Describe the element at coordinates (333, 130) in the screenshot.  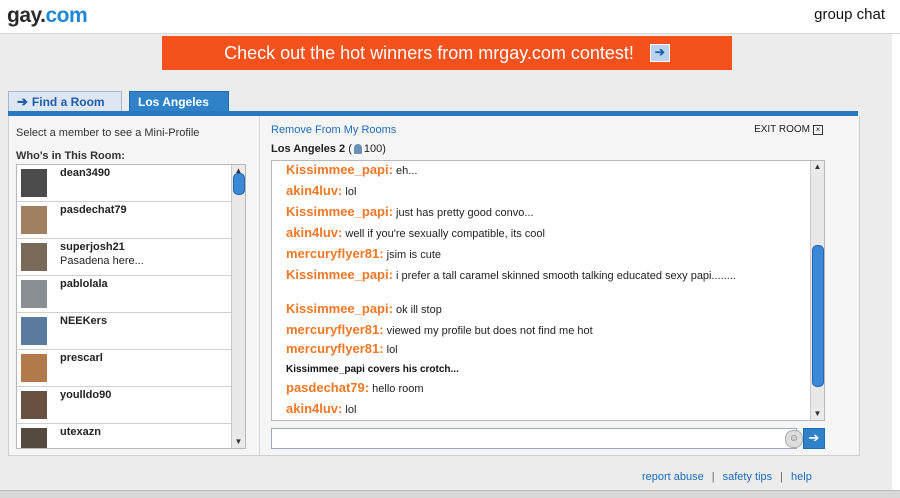
I see `remove-from-my-rooms-link: Remove From My Rooms` at that location.